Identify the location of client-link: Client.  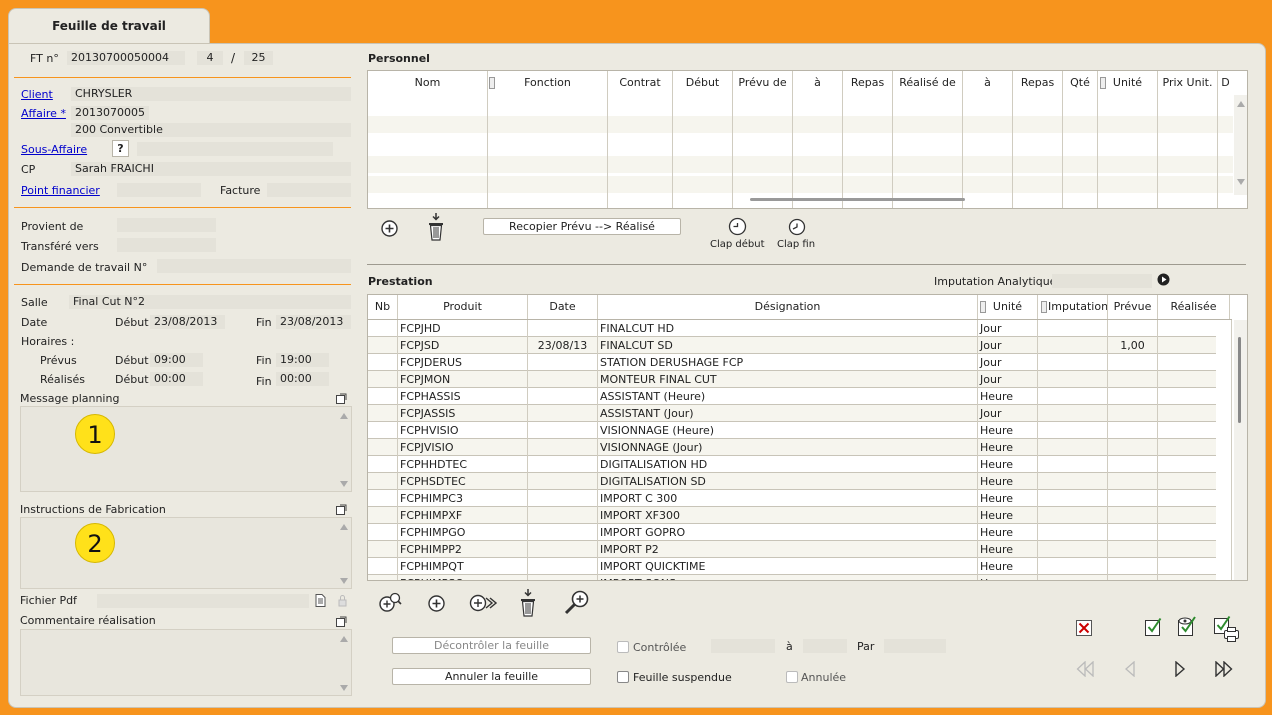
(37, 94).